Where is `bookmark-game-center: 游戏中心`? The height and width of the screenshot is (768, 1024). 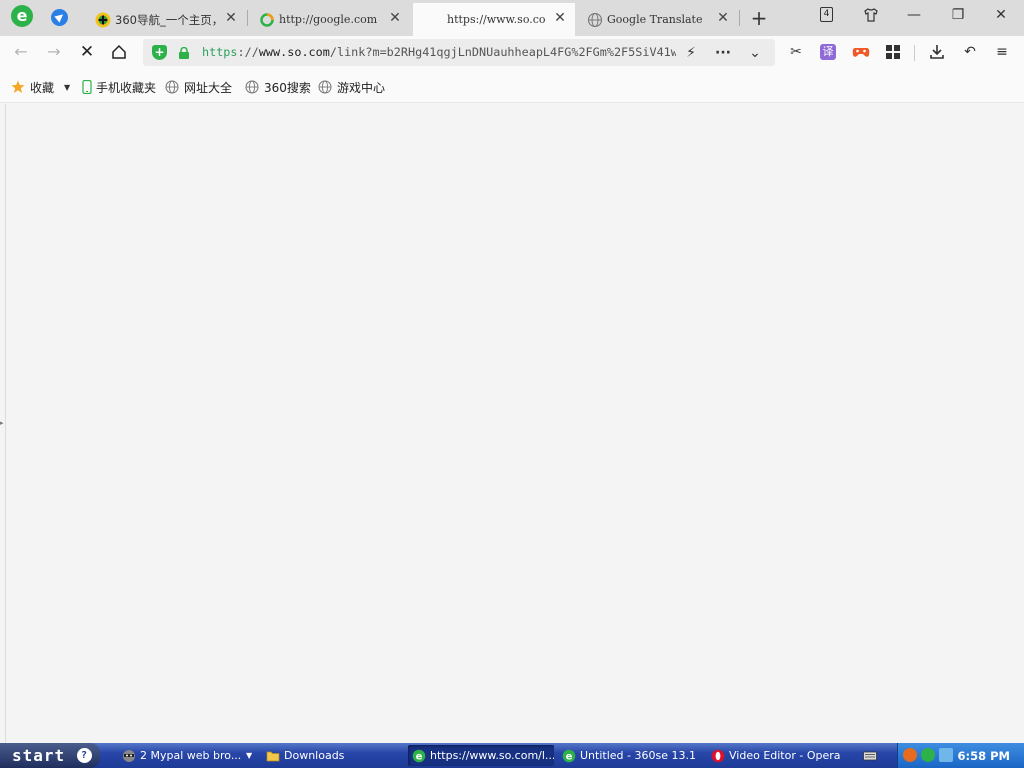 bookmark-game-center: 游戏中心 is located at coordinates (351, 87).